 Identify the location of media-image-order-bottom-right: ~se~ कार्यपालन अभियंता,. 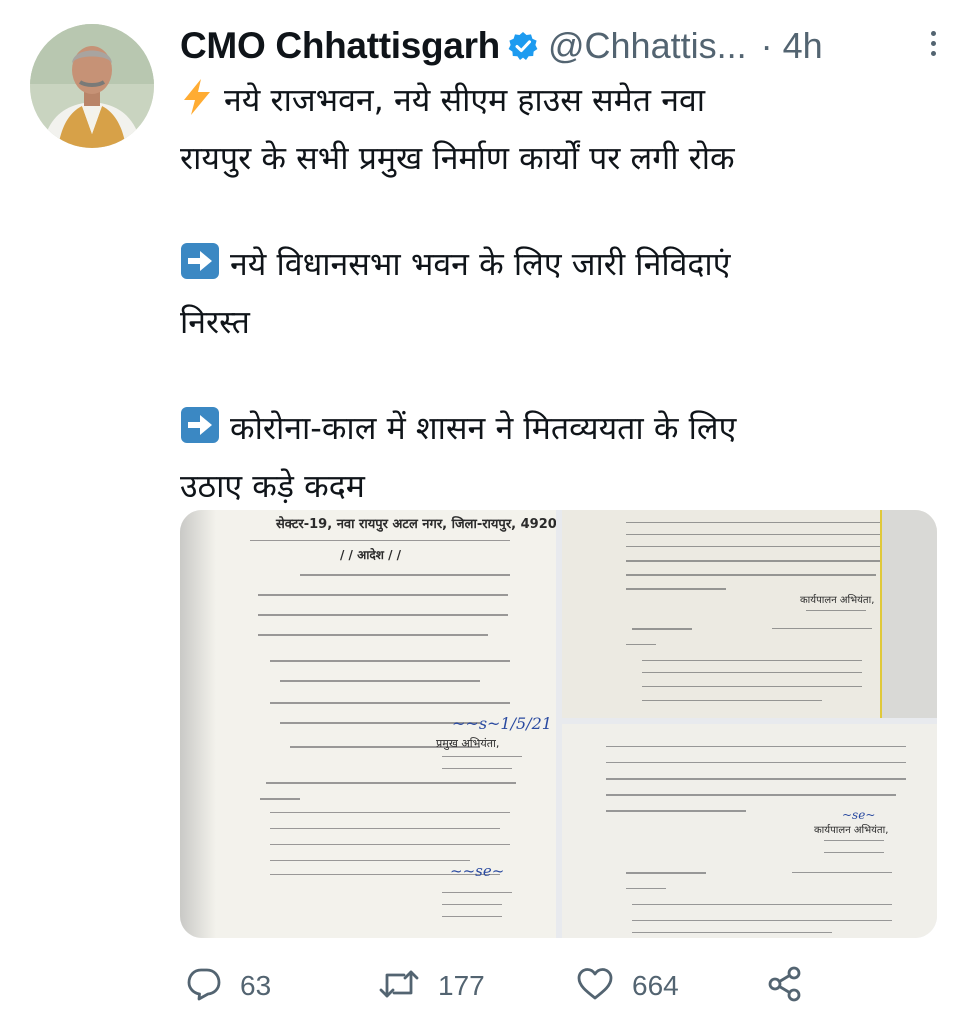
(749, 831).